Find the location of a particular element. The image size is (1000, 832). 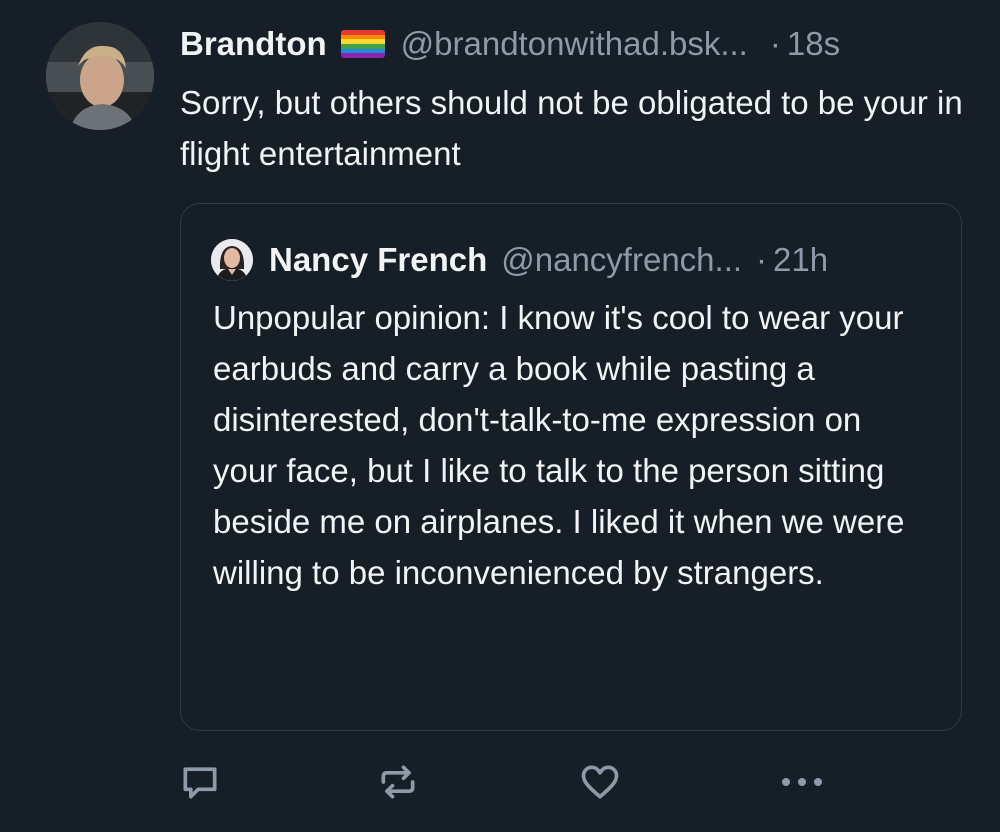

post-actions-bar is located at coordinates (500, 782).